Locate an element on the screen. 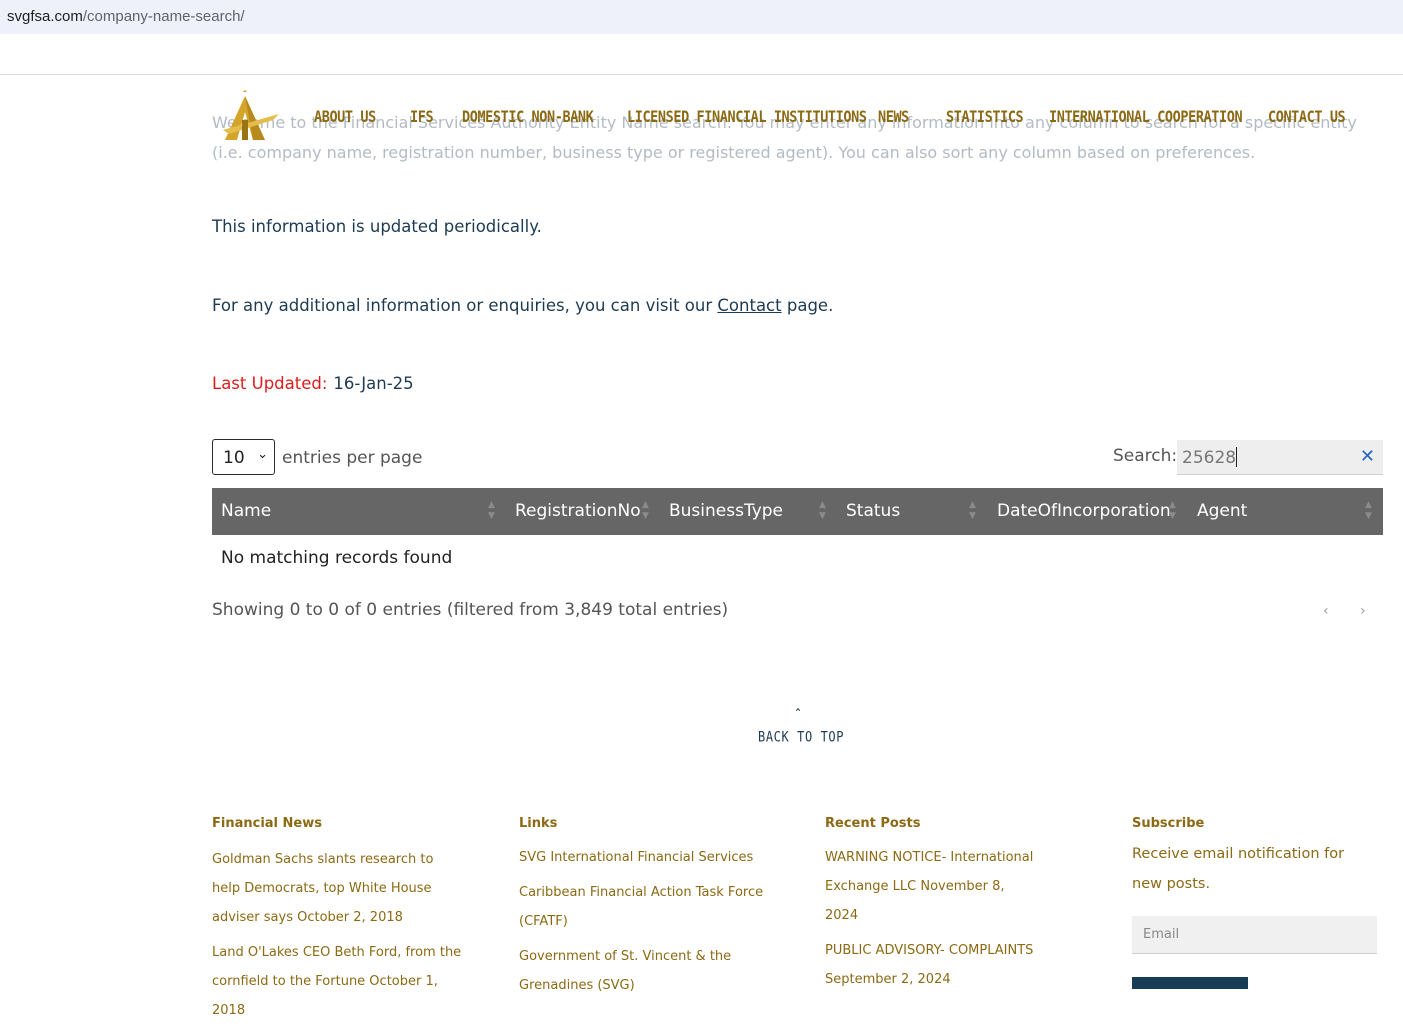 The height and width of the screenshot is (1031, 1403). chevron-down-icon: ⌄ is located at coordinates (262, 454).